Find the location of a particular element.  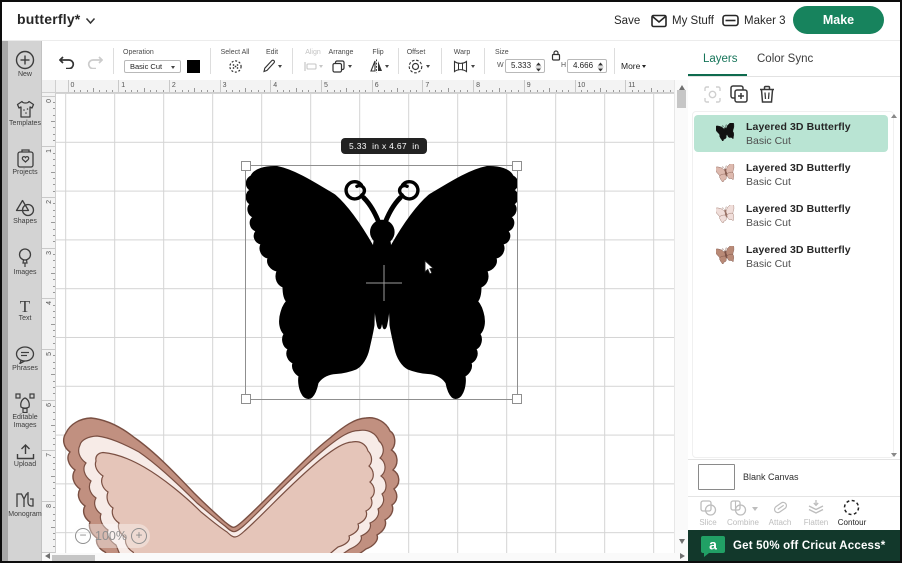

svg-text: T is located at coordinates (25, 306).